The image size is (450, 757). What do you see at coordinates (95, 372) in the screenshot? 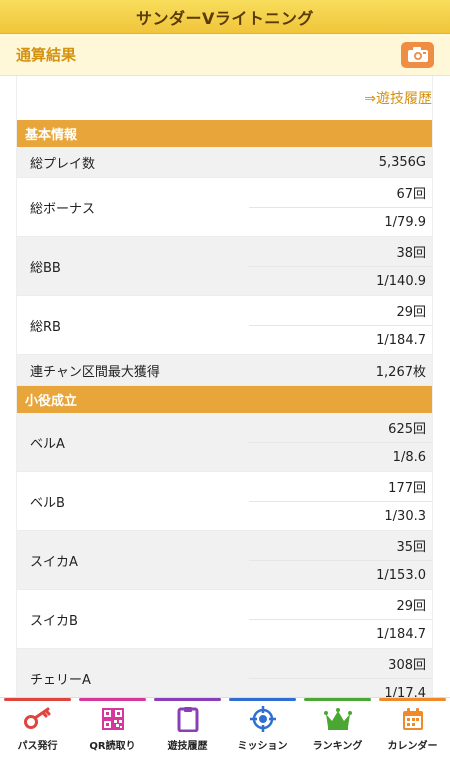
I see `row-label: 連チャン区間最大獲得` at bounding box center [95, 372].